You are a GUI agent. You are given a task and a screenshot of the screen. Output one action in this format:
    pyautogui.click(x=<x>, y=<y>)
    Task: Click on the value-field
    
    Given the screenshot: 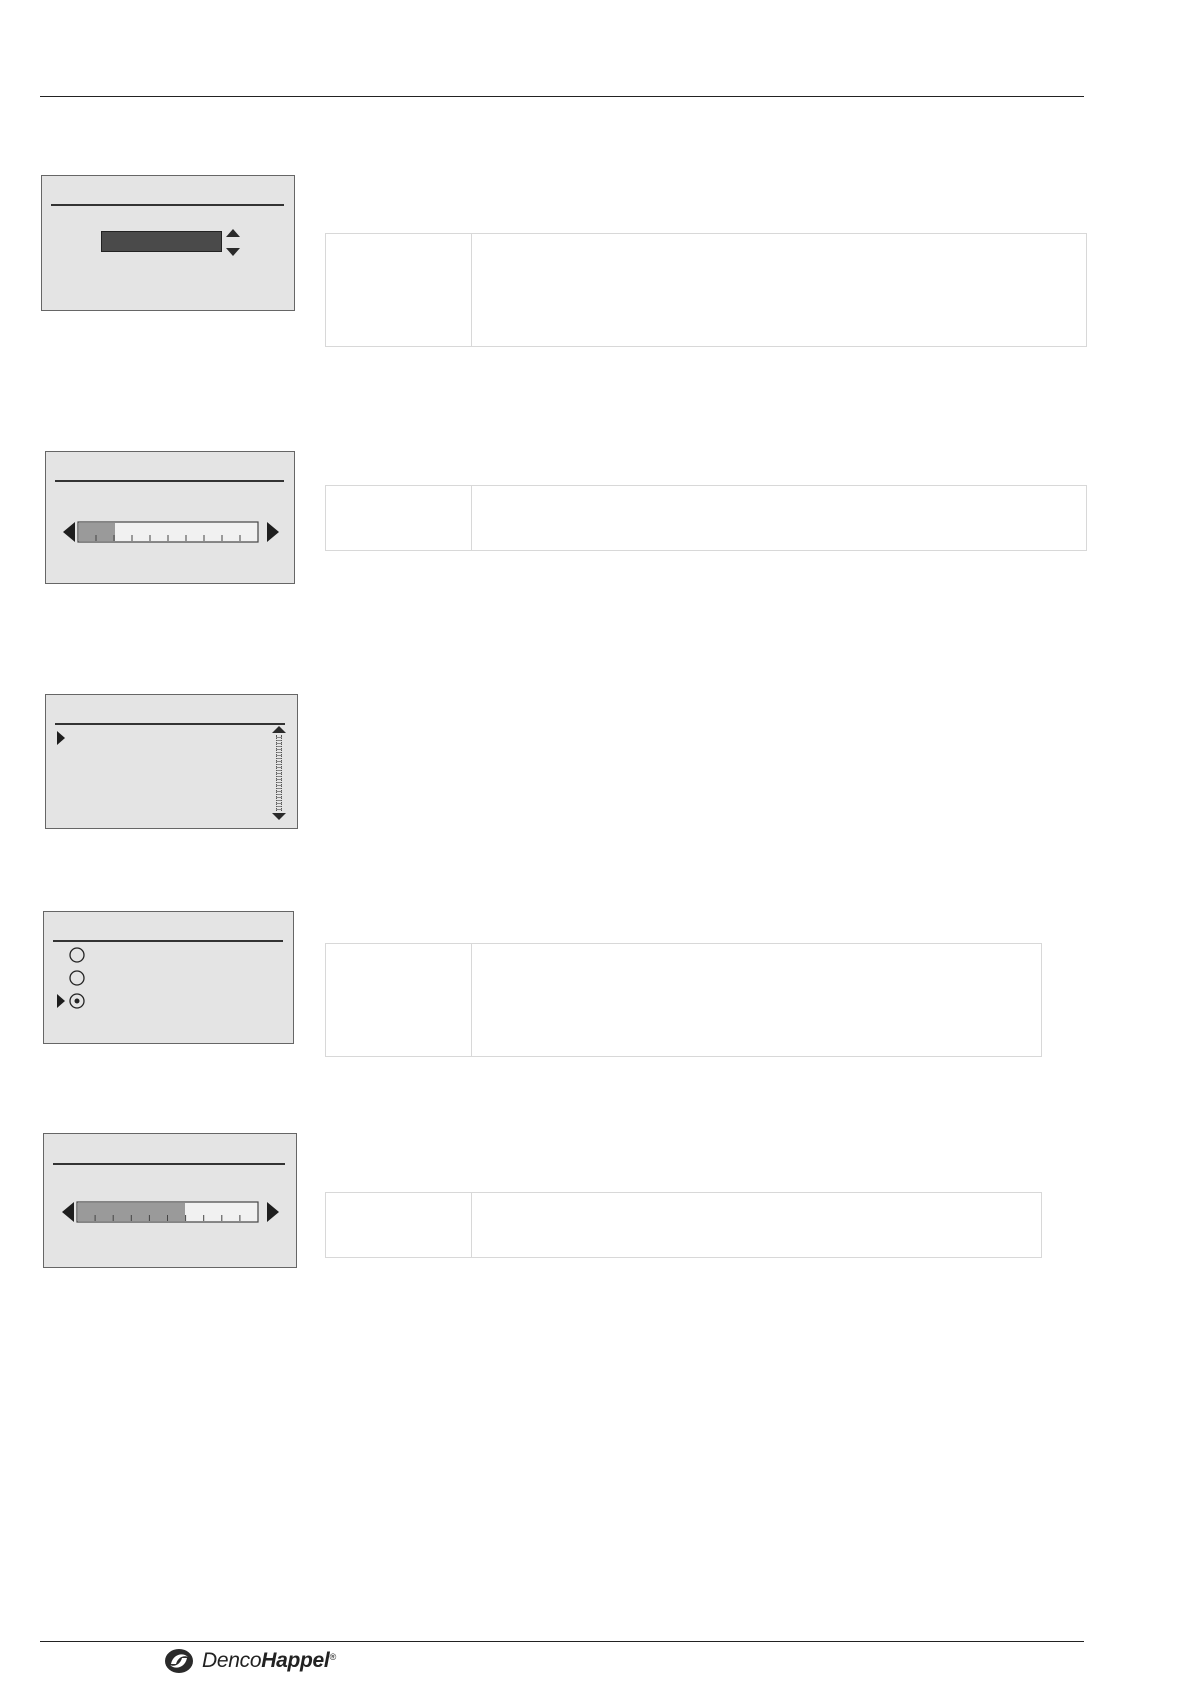 What is the action you would take?
    pyautogui.click(x=161, y=241)
    